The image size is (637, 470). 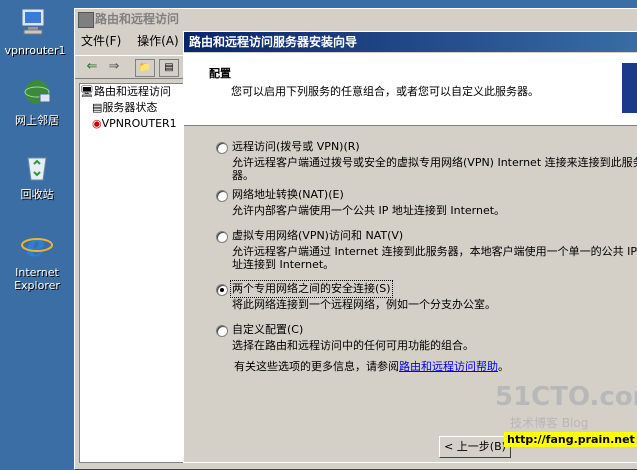 What do you see at coordinates (101, 41) in the screenshot?
I see `menu-file: 文件(F)` at bounding box center [101, 41].